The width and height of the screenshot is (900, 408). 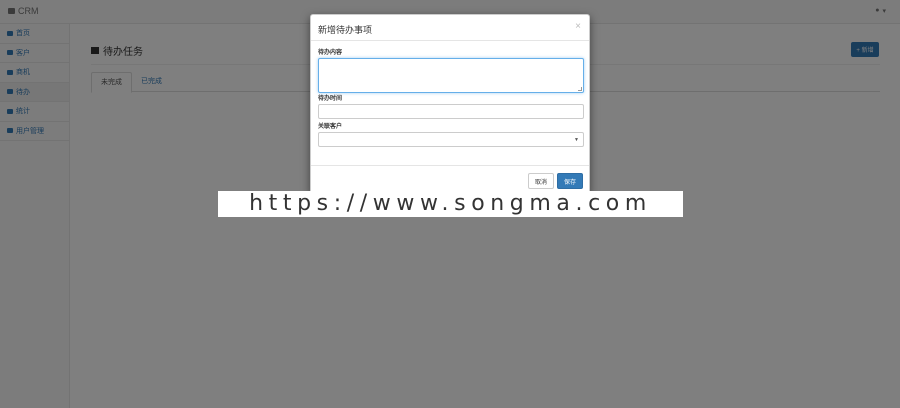 What do you see at coordinates (330, 127) in the screenshot?
I see `customer-label: 关联客户` at bounding box center [330, 127].